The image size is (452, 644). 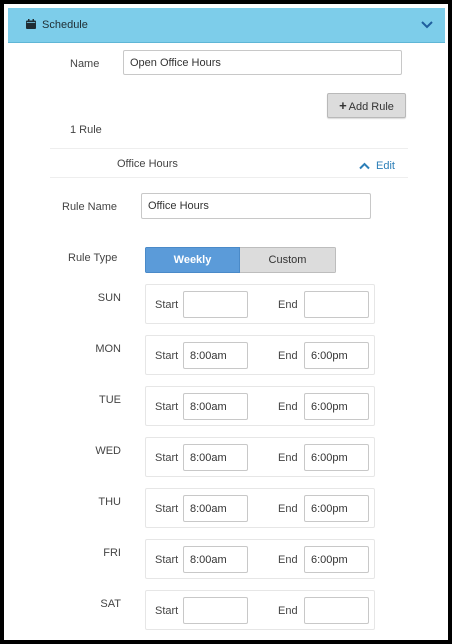 I want to click on edit-rule-link: Edit, so click(x=385, y=166).